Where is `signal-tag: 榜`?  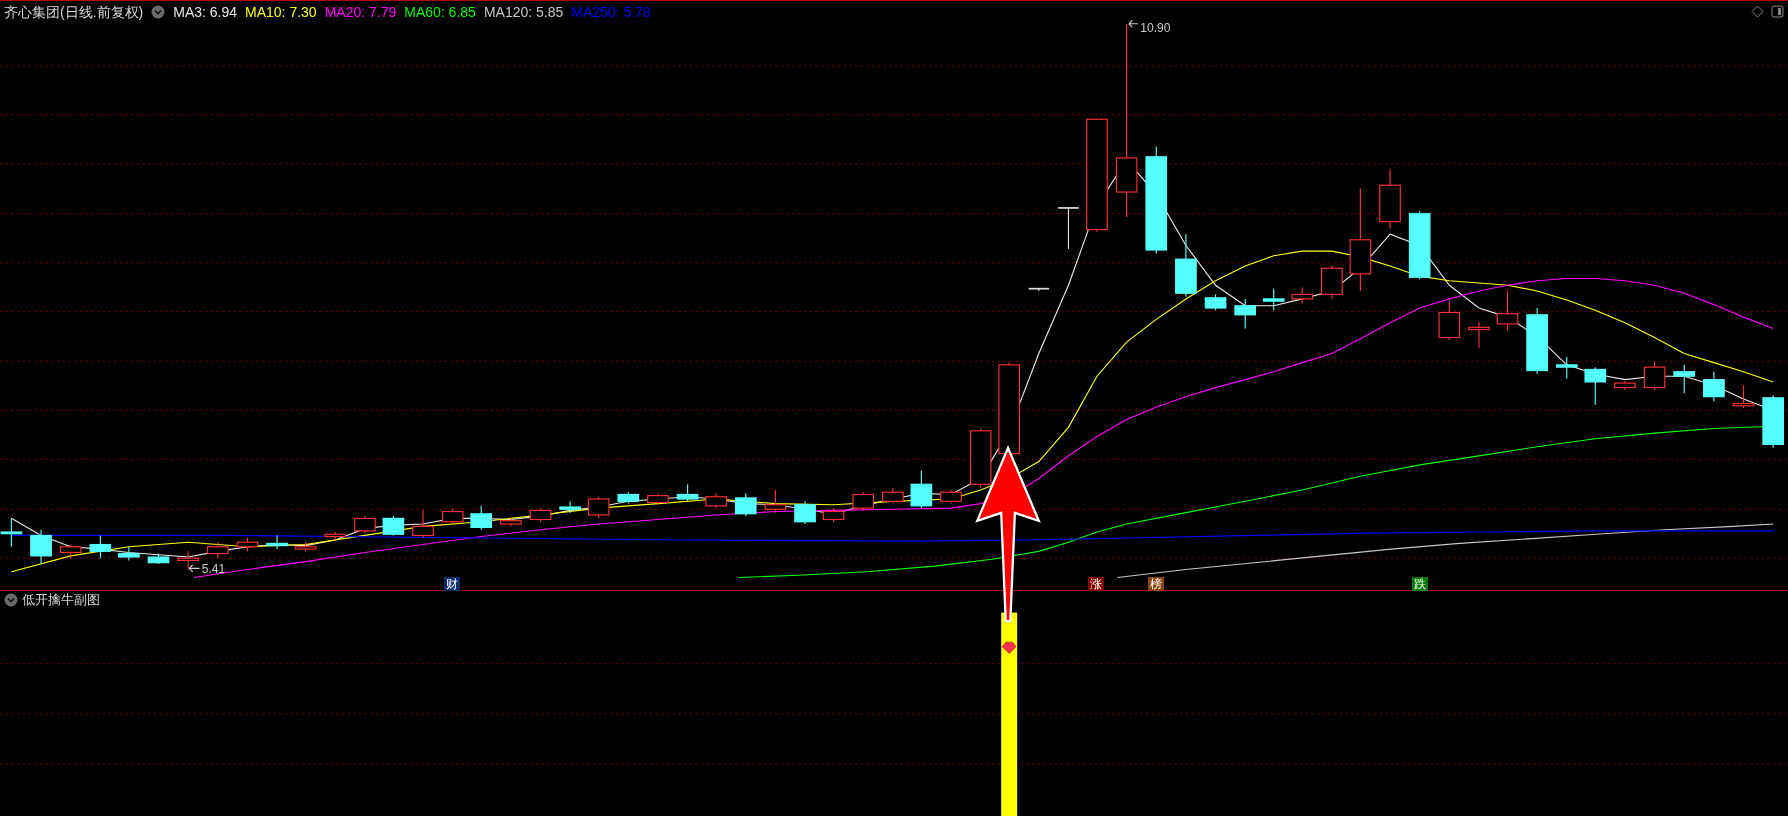 signal-tag: 榜 is located at coordinates (1156, 583).